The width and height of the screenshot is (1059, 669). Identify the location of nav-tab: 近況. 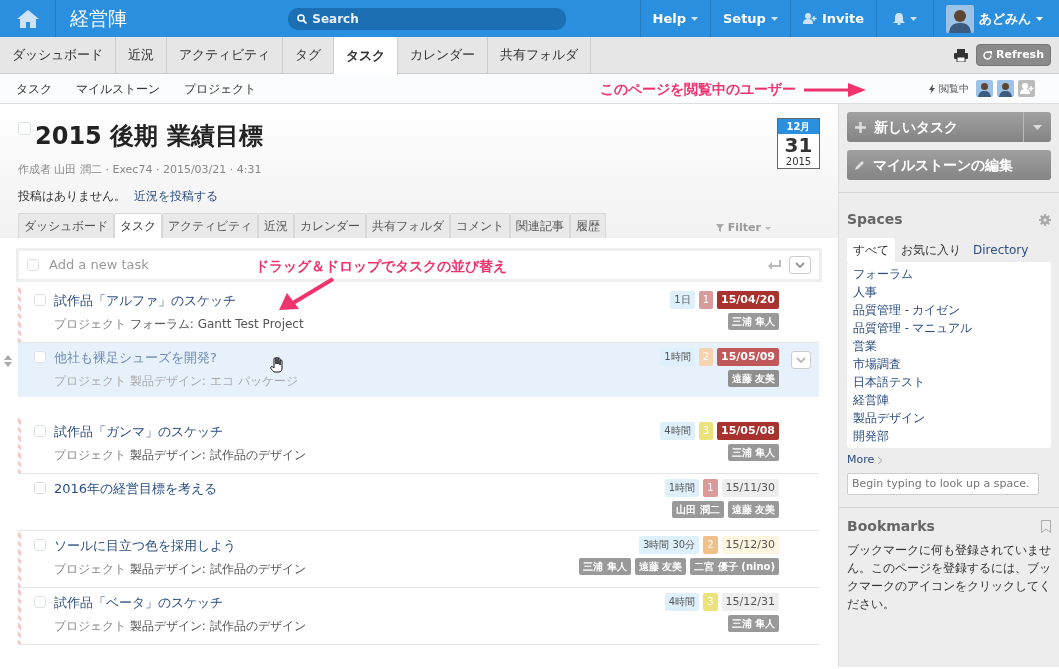
(141, 55).